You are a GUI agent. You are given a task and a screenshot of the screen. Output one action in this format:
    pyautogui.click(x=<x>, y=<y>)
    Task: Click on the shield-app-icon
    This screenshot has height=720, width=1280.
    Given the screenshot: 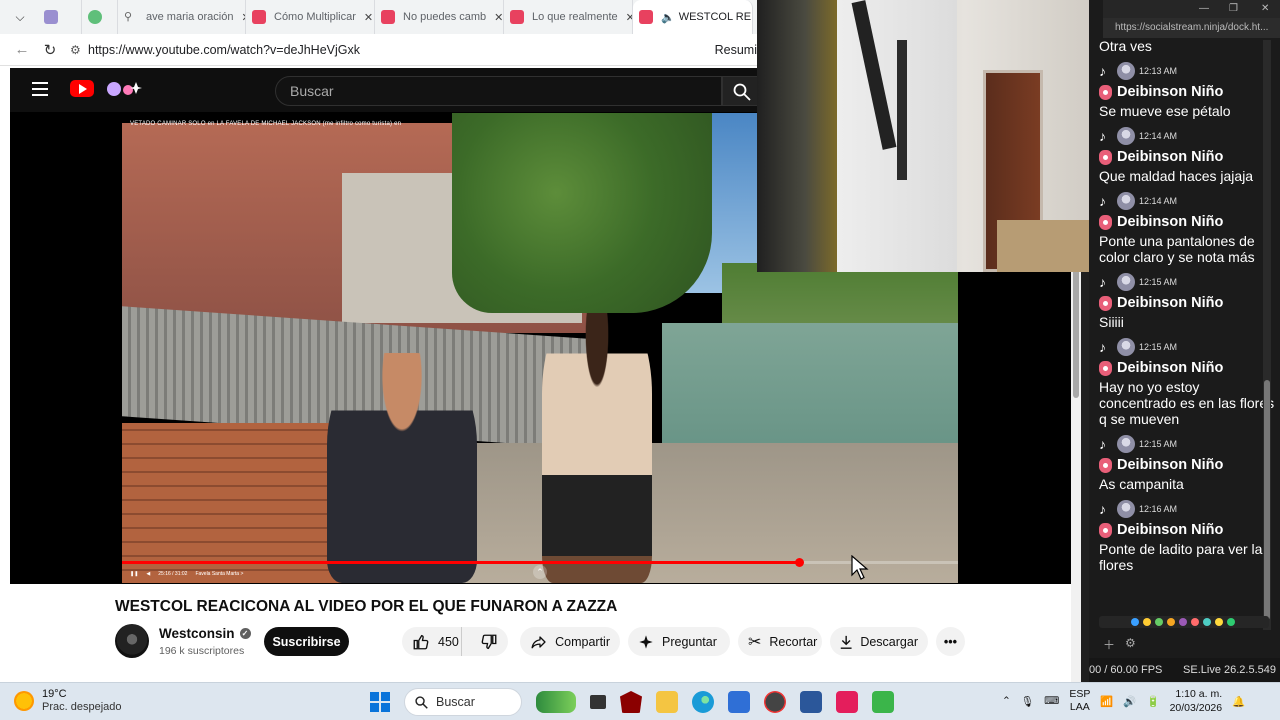 What is the action you would take?
    pyautogui.click(x=631, y=702)
    